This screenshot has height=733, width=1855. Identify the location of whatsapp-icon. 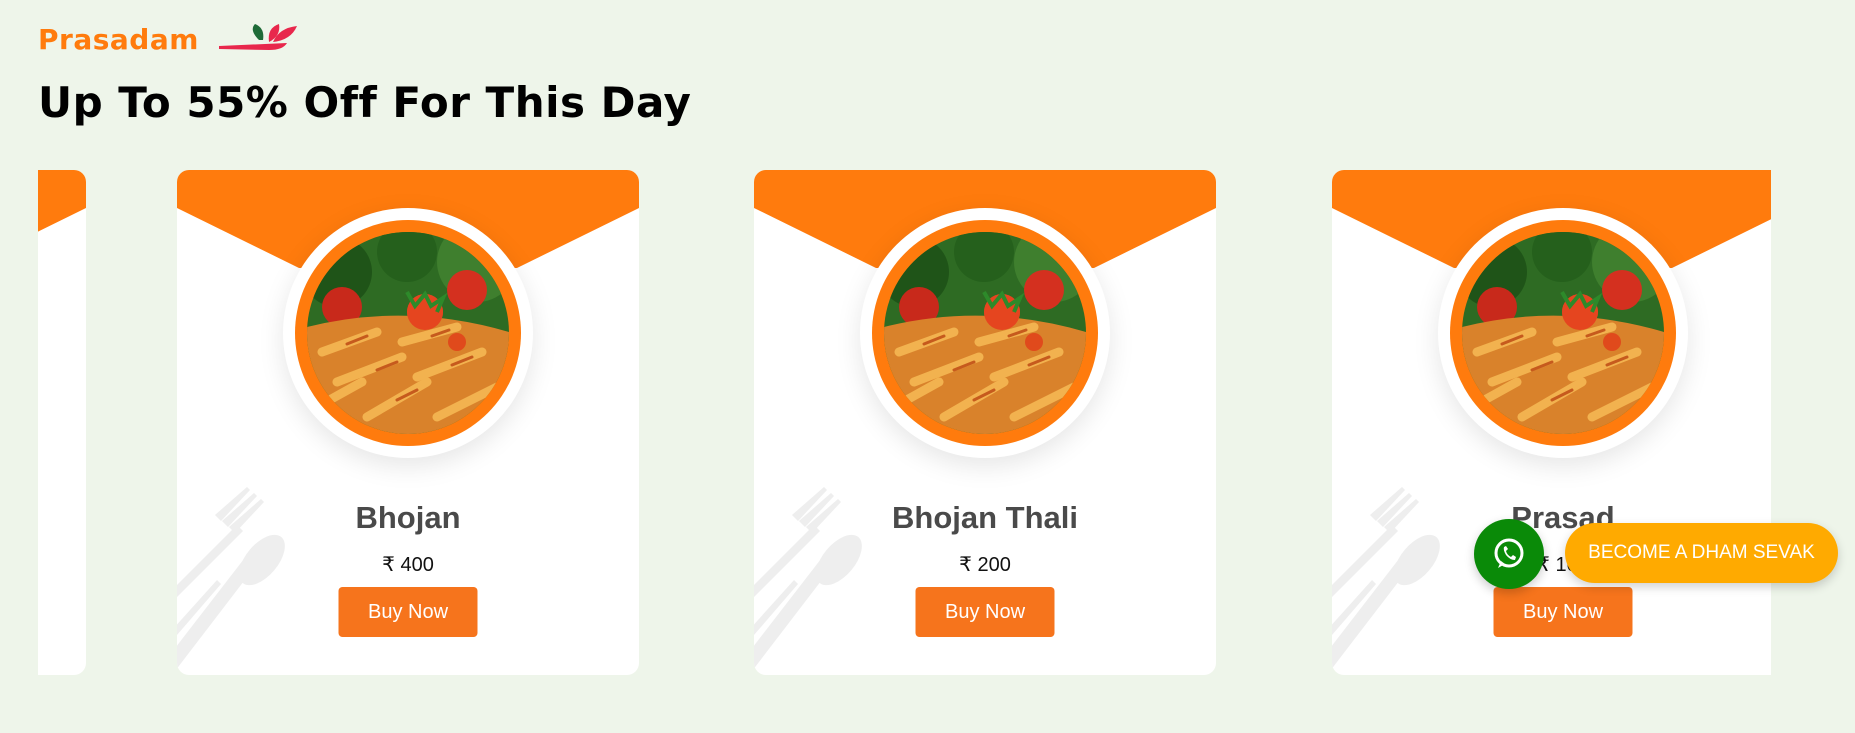
(1509, 553).